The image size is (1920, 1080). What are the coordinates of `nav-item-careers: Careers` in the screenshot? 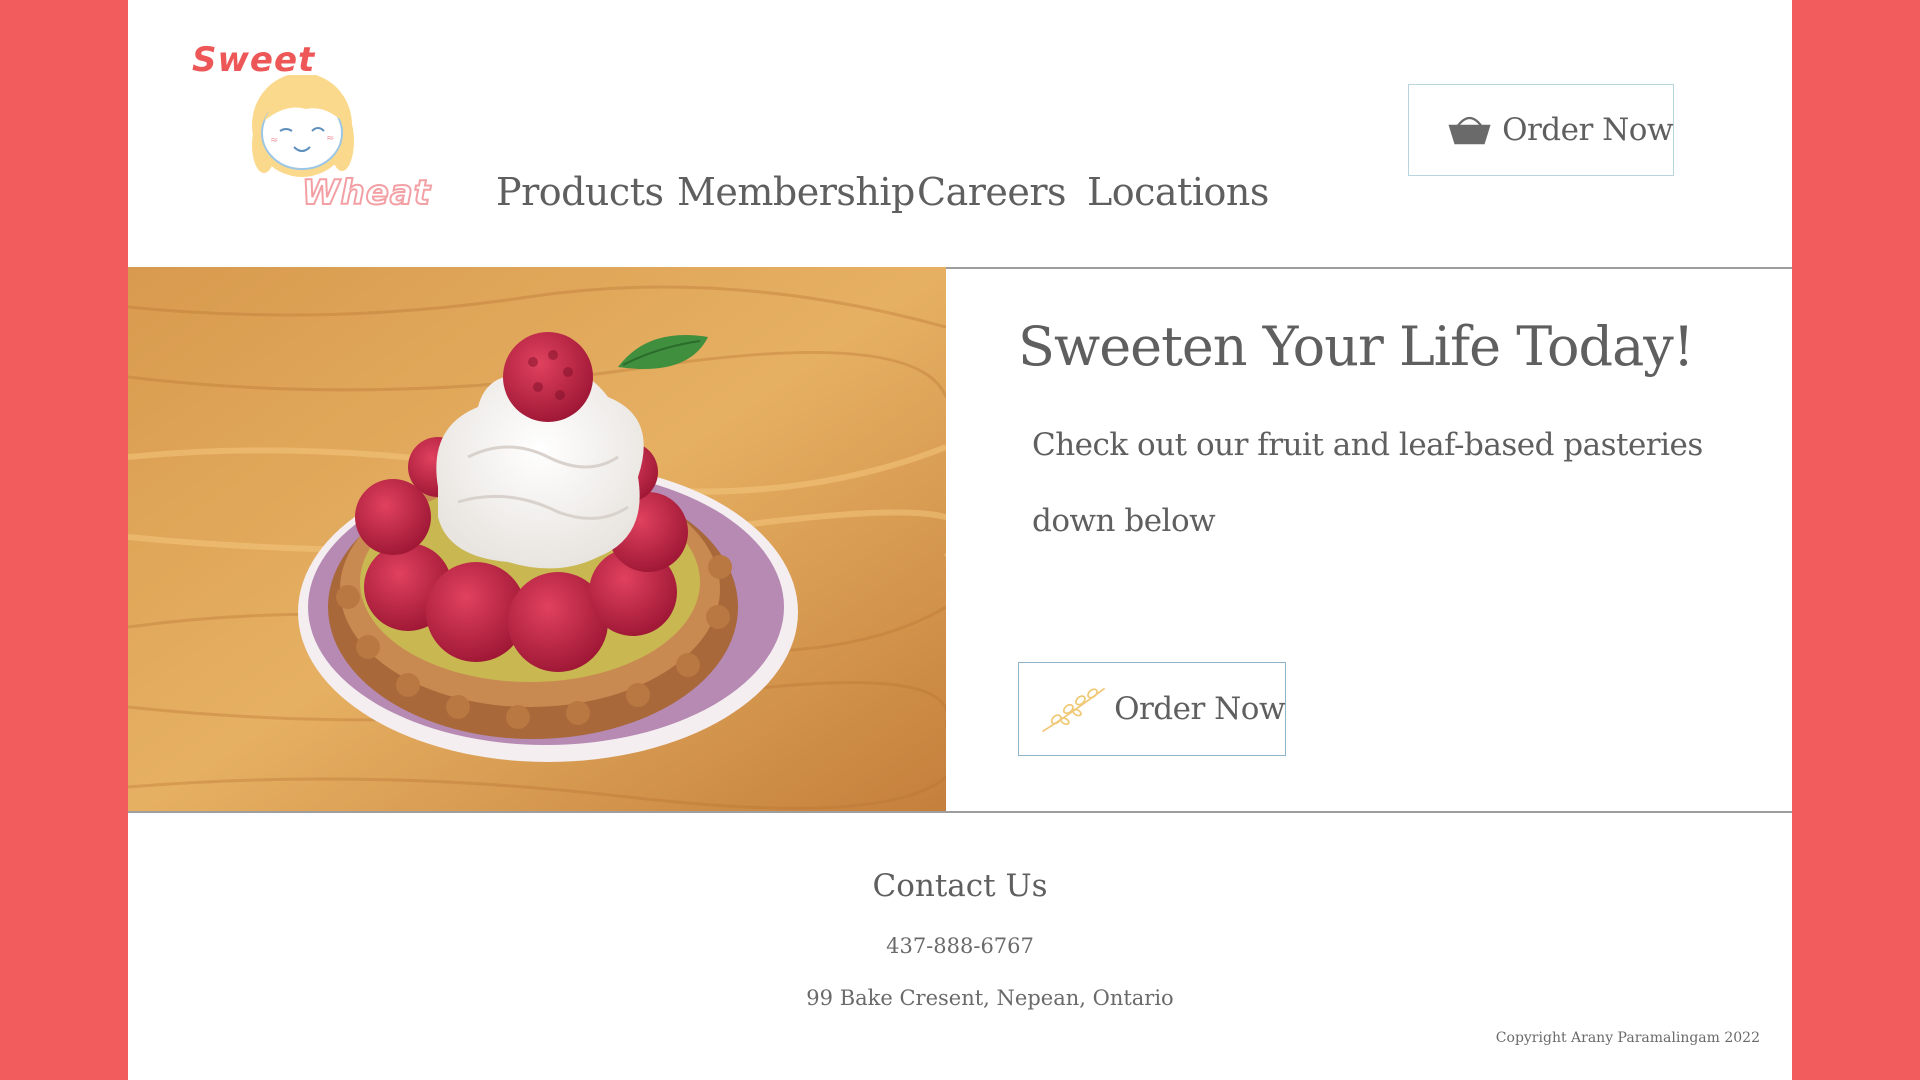 It's located at (992, 192).